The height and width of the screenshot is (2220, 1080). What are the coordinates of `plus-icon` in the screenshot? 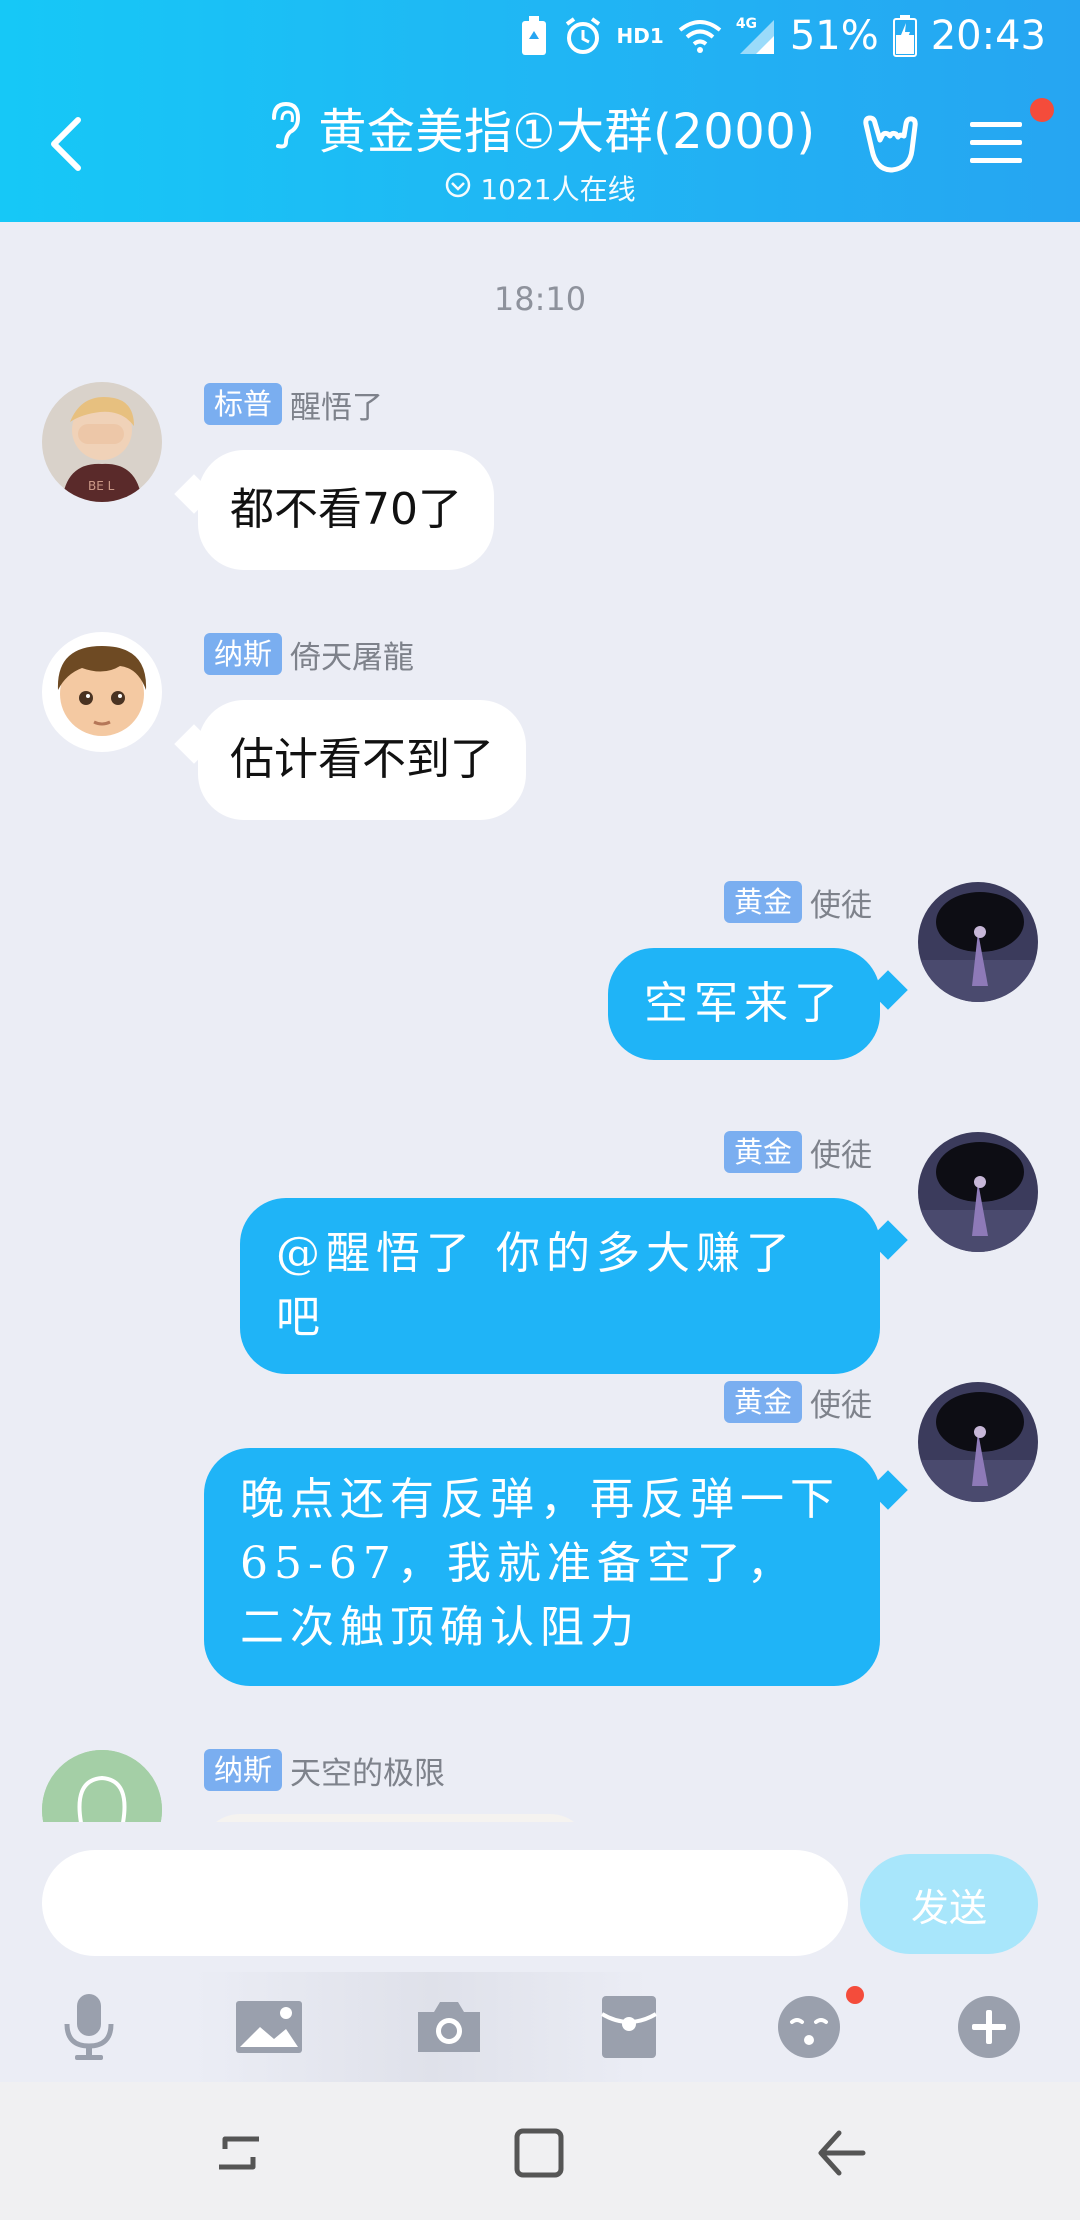 It's located at (989, 2027).